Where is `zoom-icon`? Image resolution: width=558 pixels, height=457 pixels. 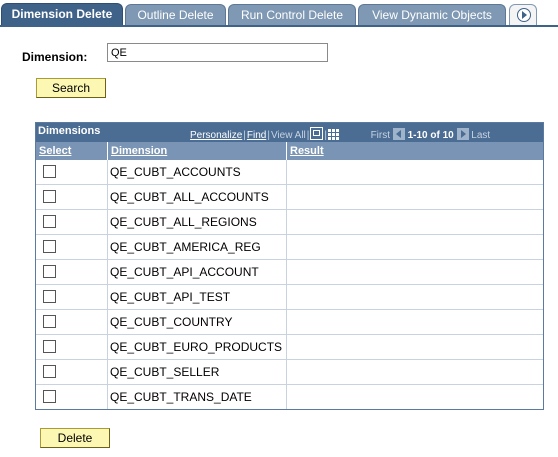 zoom-icon is located at coordinates (317, 133).